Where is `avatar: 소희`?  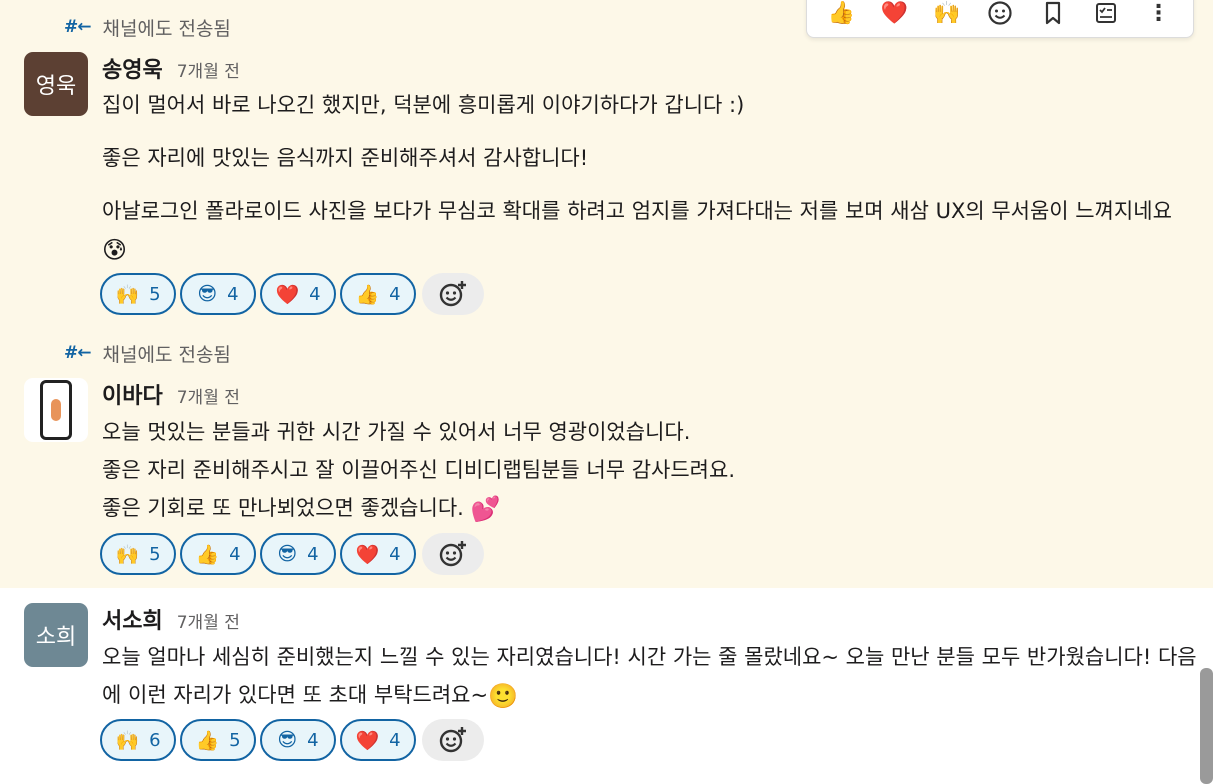 avatar: 소희 is located at coordinates (56, 635).